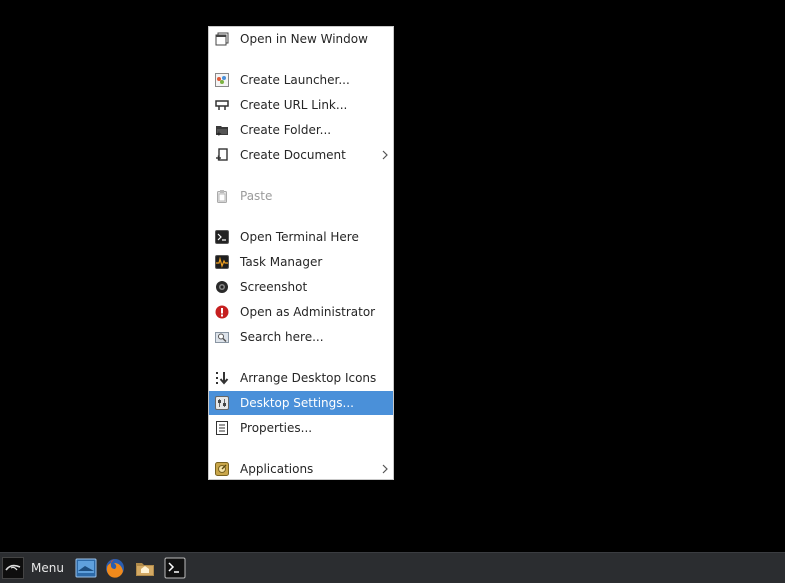 Image resolution: width=785 pixels, height=583 pixels. I want to click on properties-icon, so click(222, 428).